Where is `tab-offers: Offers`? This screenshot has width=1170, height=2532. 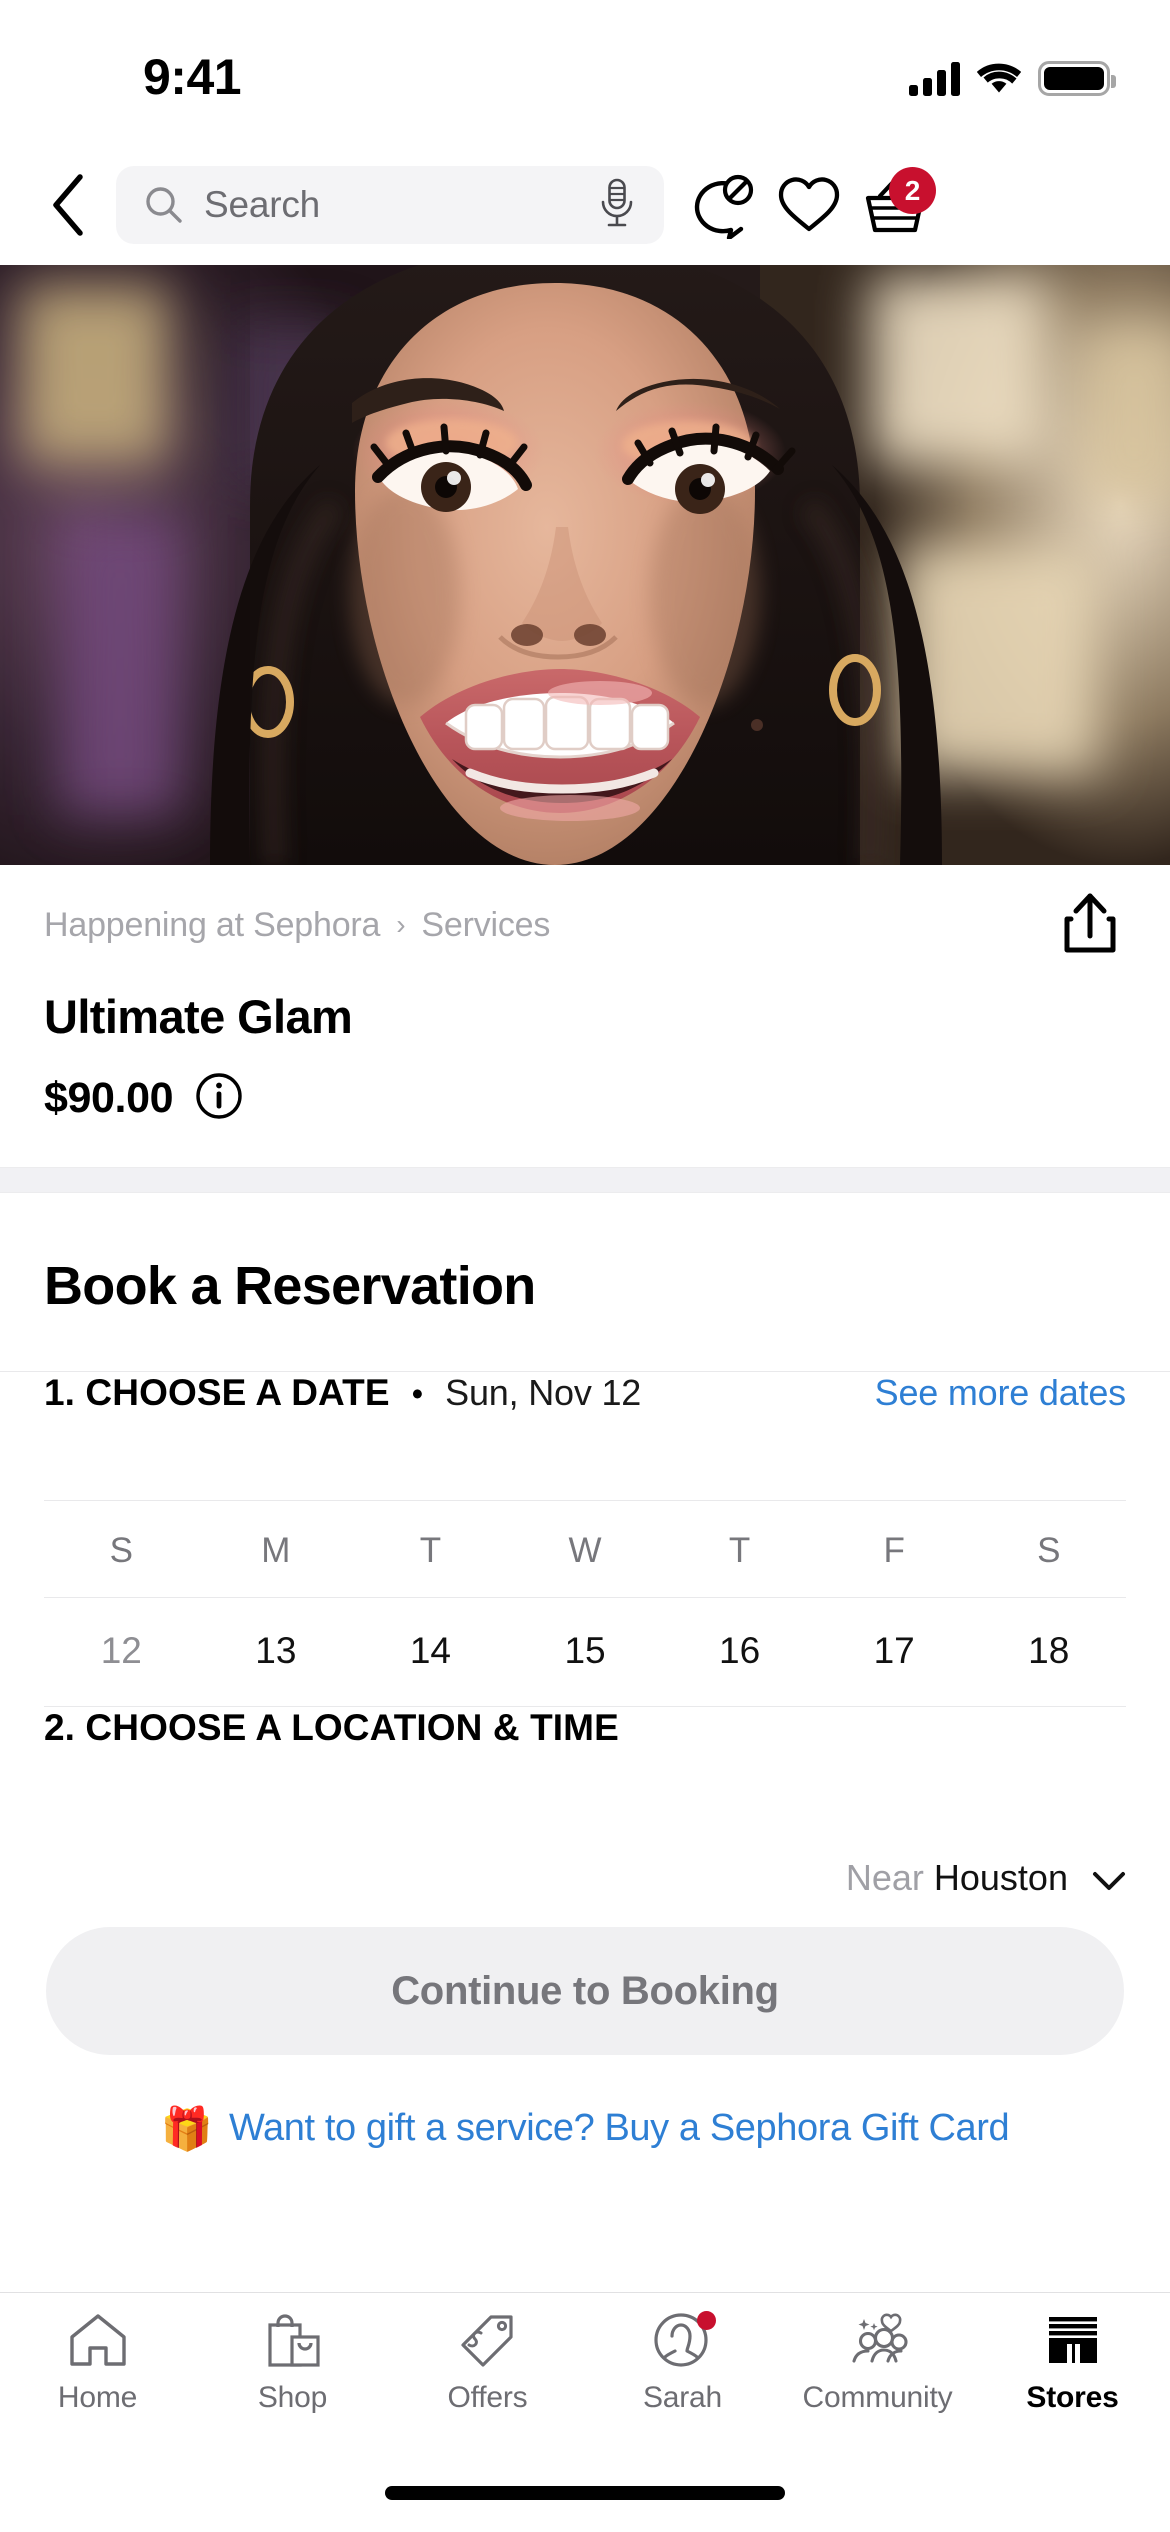
tab-offers: Offers is located at coordinates (487, 2362).